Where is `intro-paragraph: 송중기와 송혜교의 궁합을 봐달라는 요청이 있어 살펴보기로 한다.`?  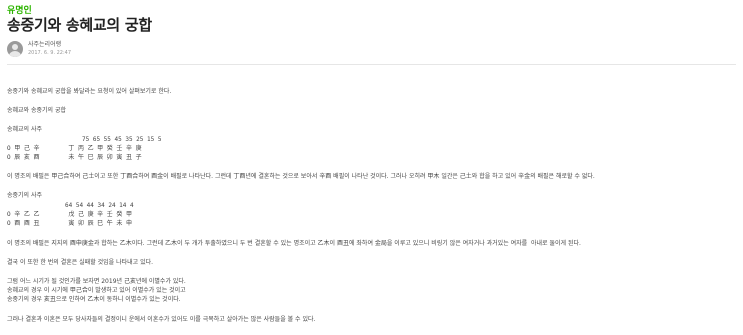 intro-paragraph: 송중기와 송혜교의 궁합을 봐달라는 요청이 있어 살펴보기로 한다. is located at coordinates (89, 91).